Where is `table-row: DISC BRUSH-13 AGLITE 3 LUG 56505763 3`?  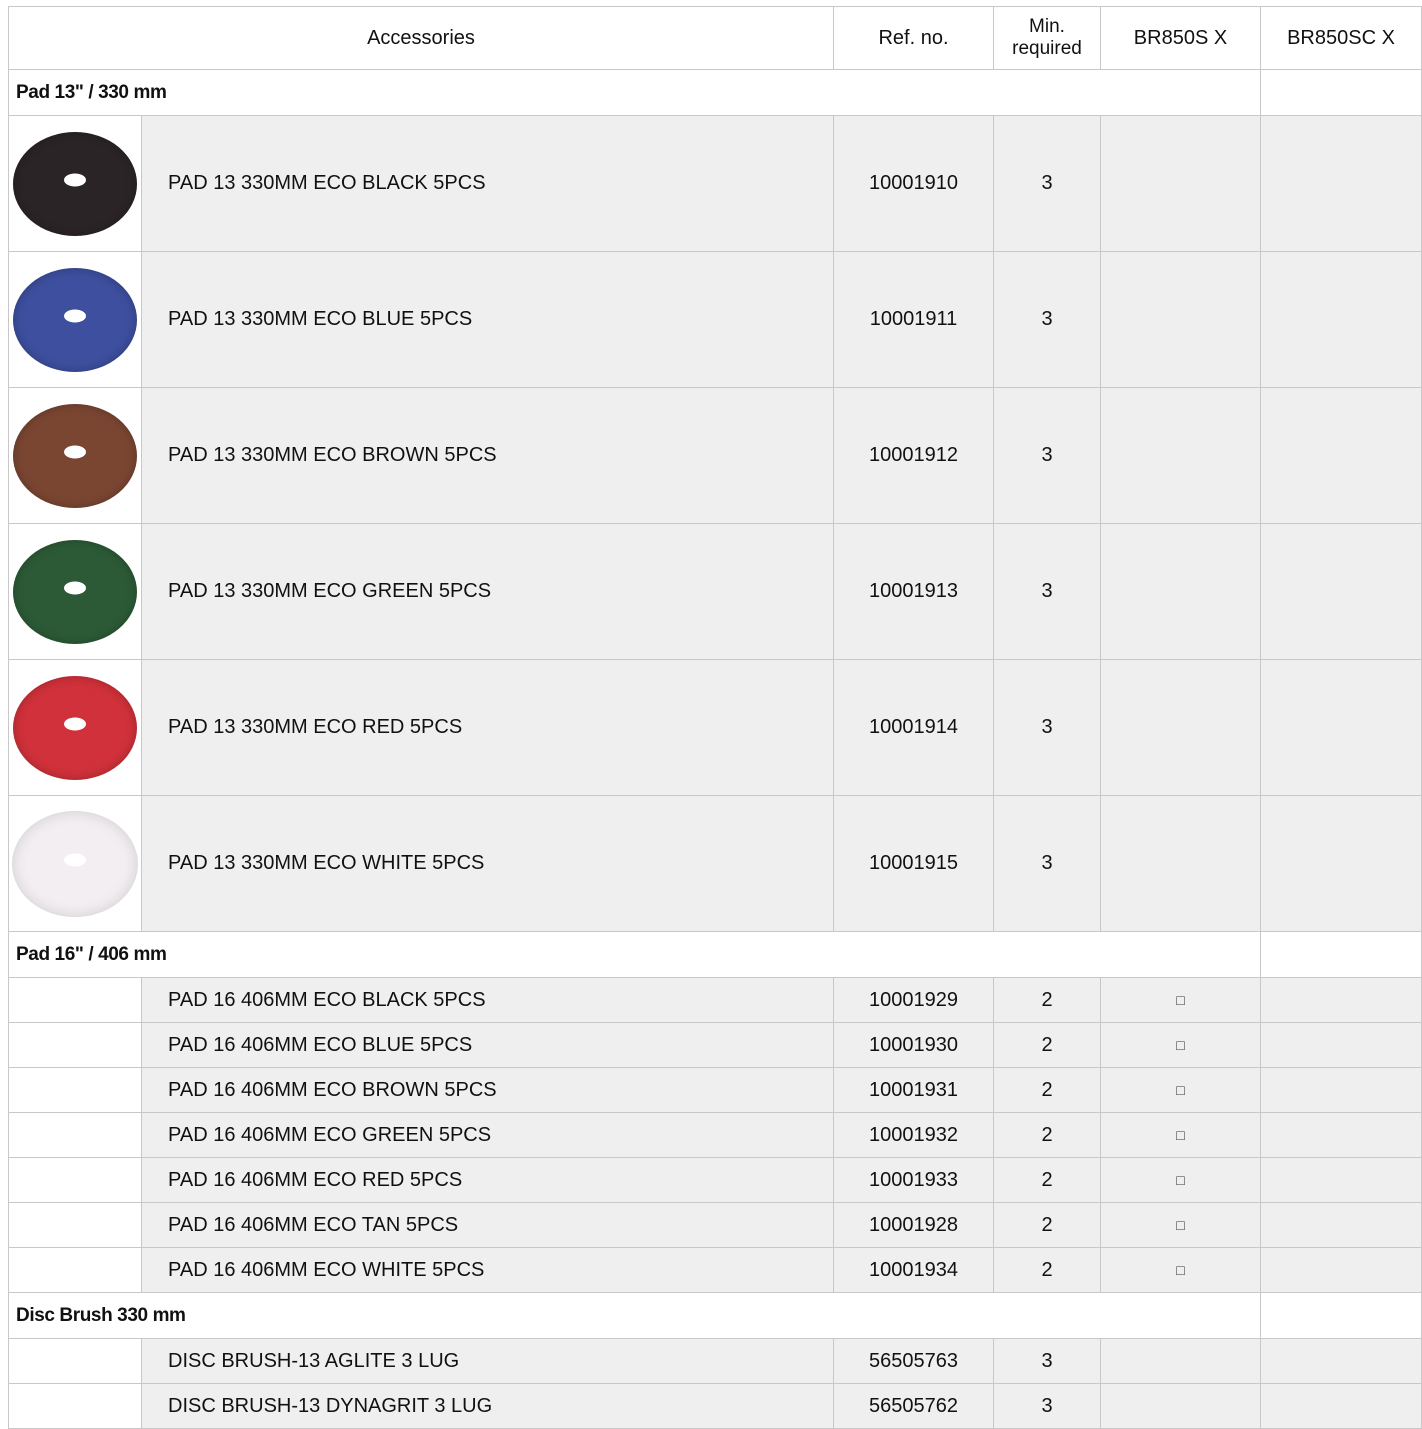 table-row: DISC BRUSH-13 AGLITE 3 LUG 56505763 3 is located at coordinates (715, 1361).